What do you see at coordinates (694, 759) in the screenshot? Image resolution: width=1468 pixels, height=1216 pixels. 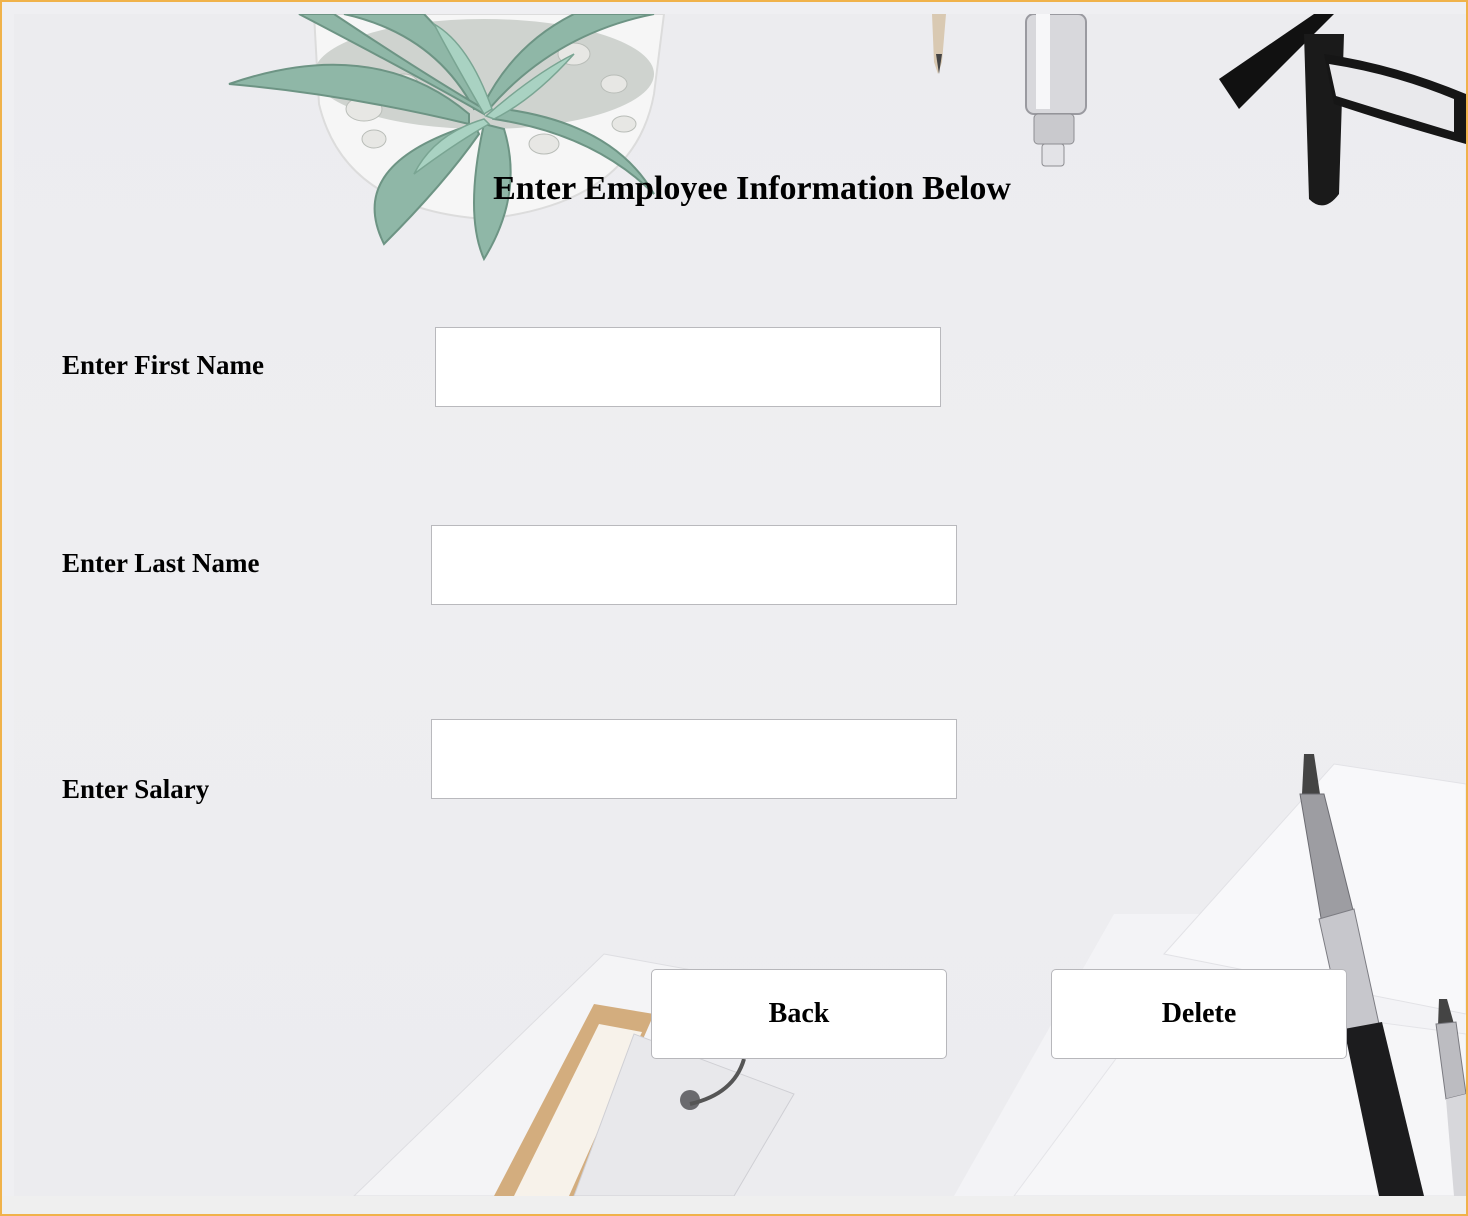 I see `salary-input` at bounding box center [694, 759].